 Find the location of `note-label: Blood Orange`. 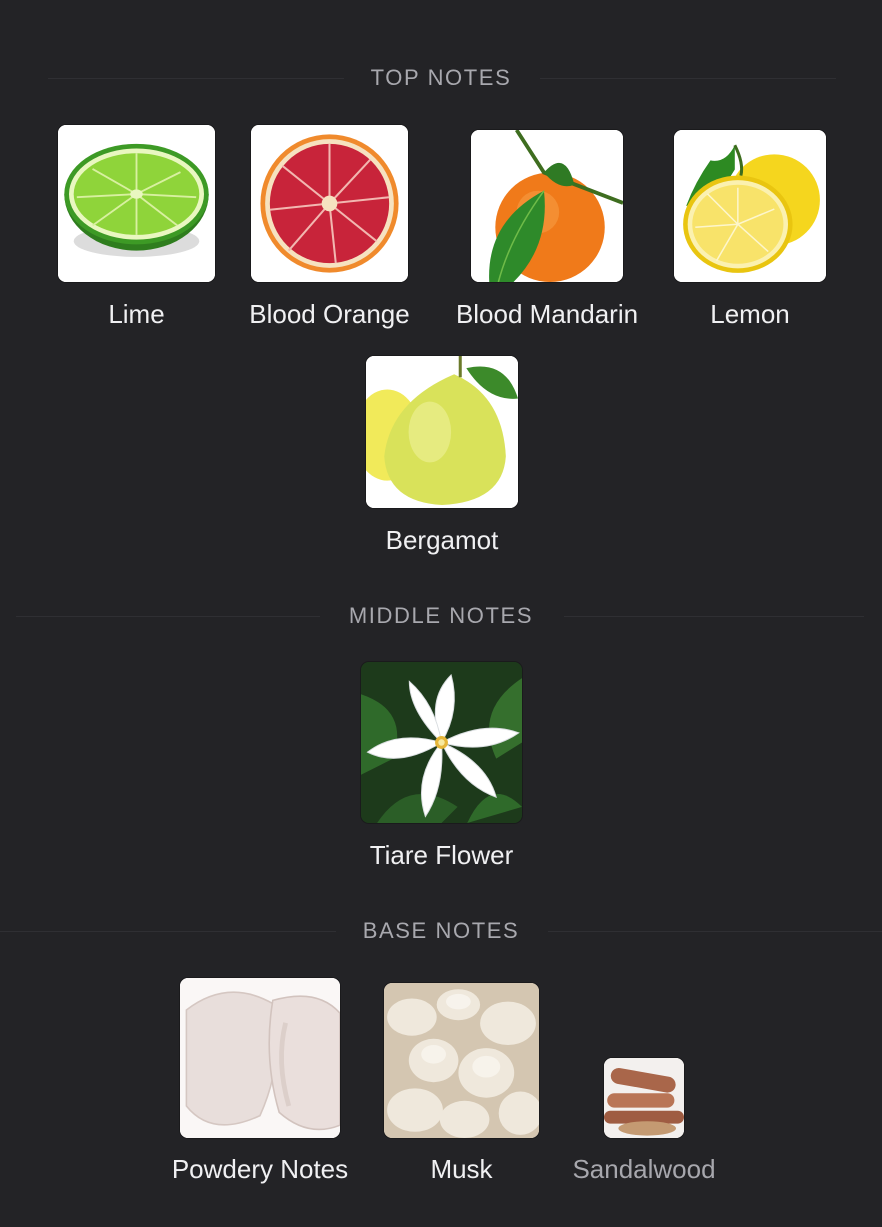

note-label: Blood Orange is located at coordinates (329, 314).